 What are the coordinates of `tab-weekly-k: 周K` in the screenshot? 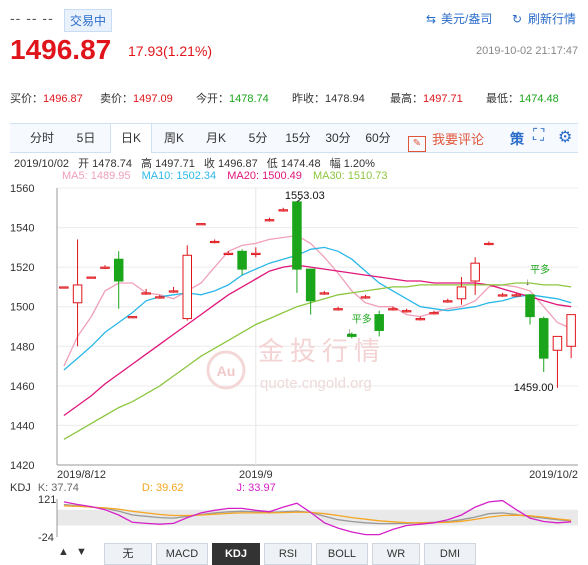 It's located at (174, 138).